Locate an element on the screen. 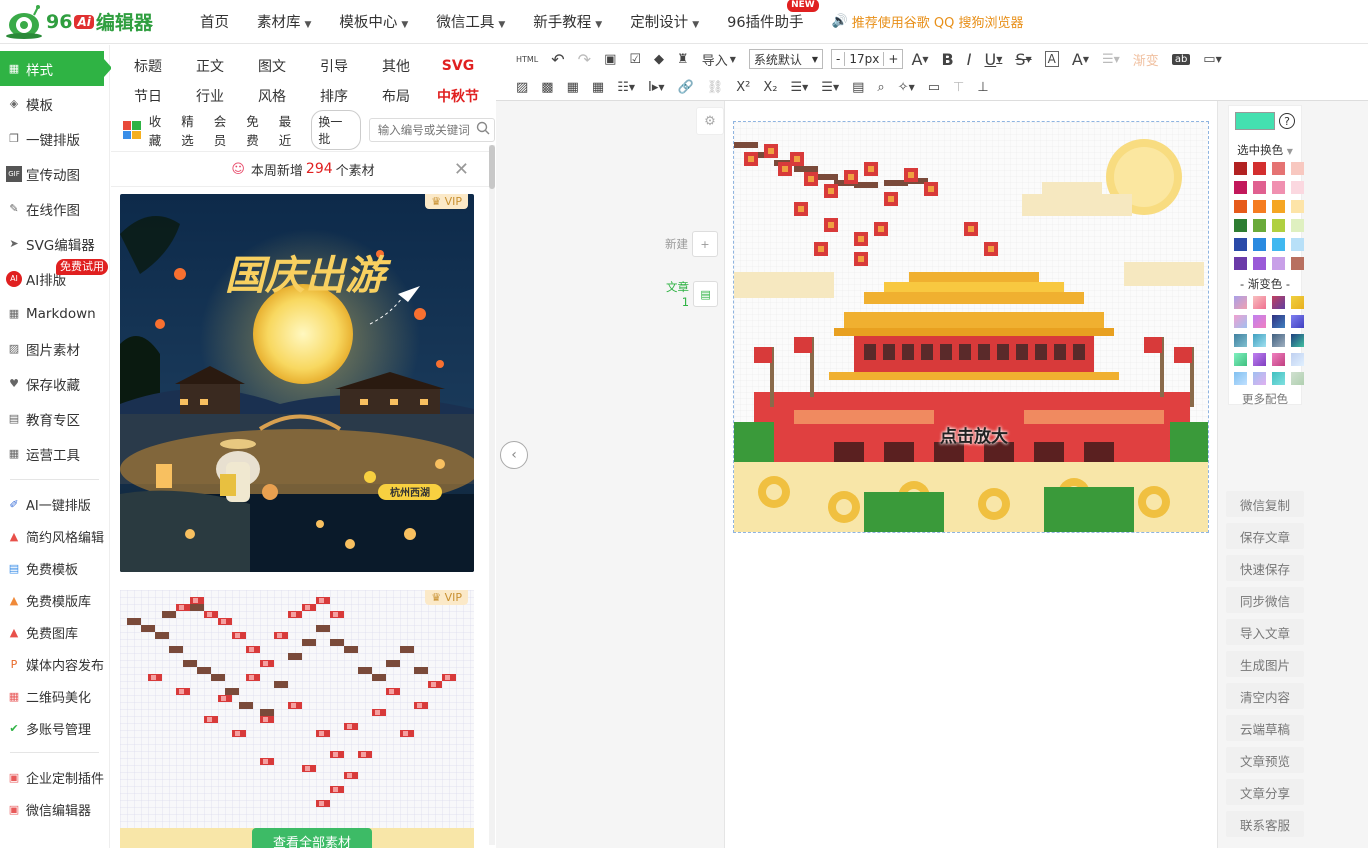  filter-2: 会员 is located at coordinates (226, 130).